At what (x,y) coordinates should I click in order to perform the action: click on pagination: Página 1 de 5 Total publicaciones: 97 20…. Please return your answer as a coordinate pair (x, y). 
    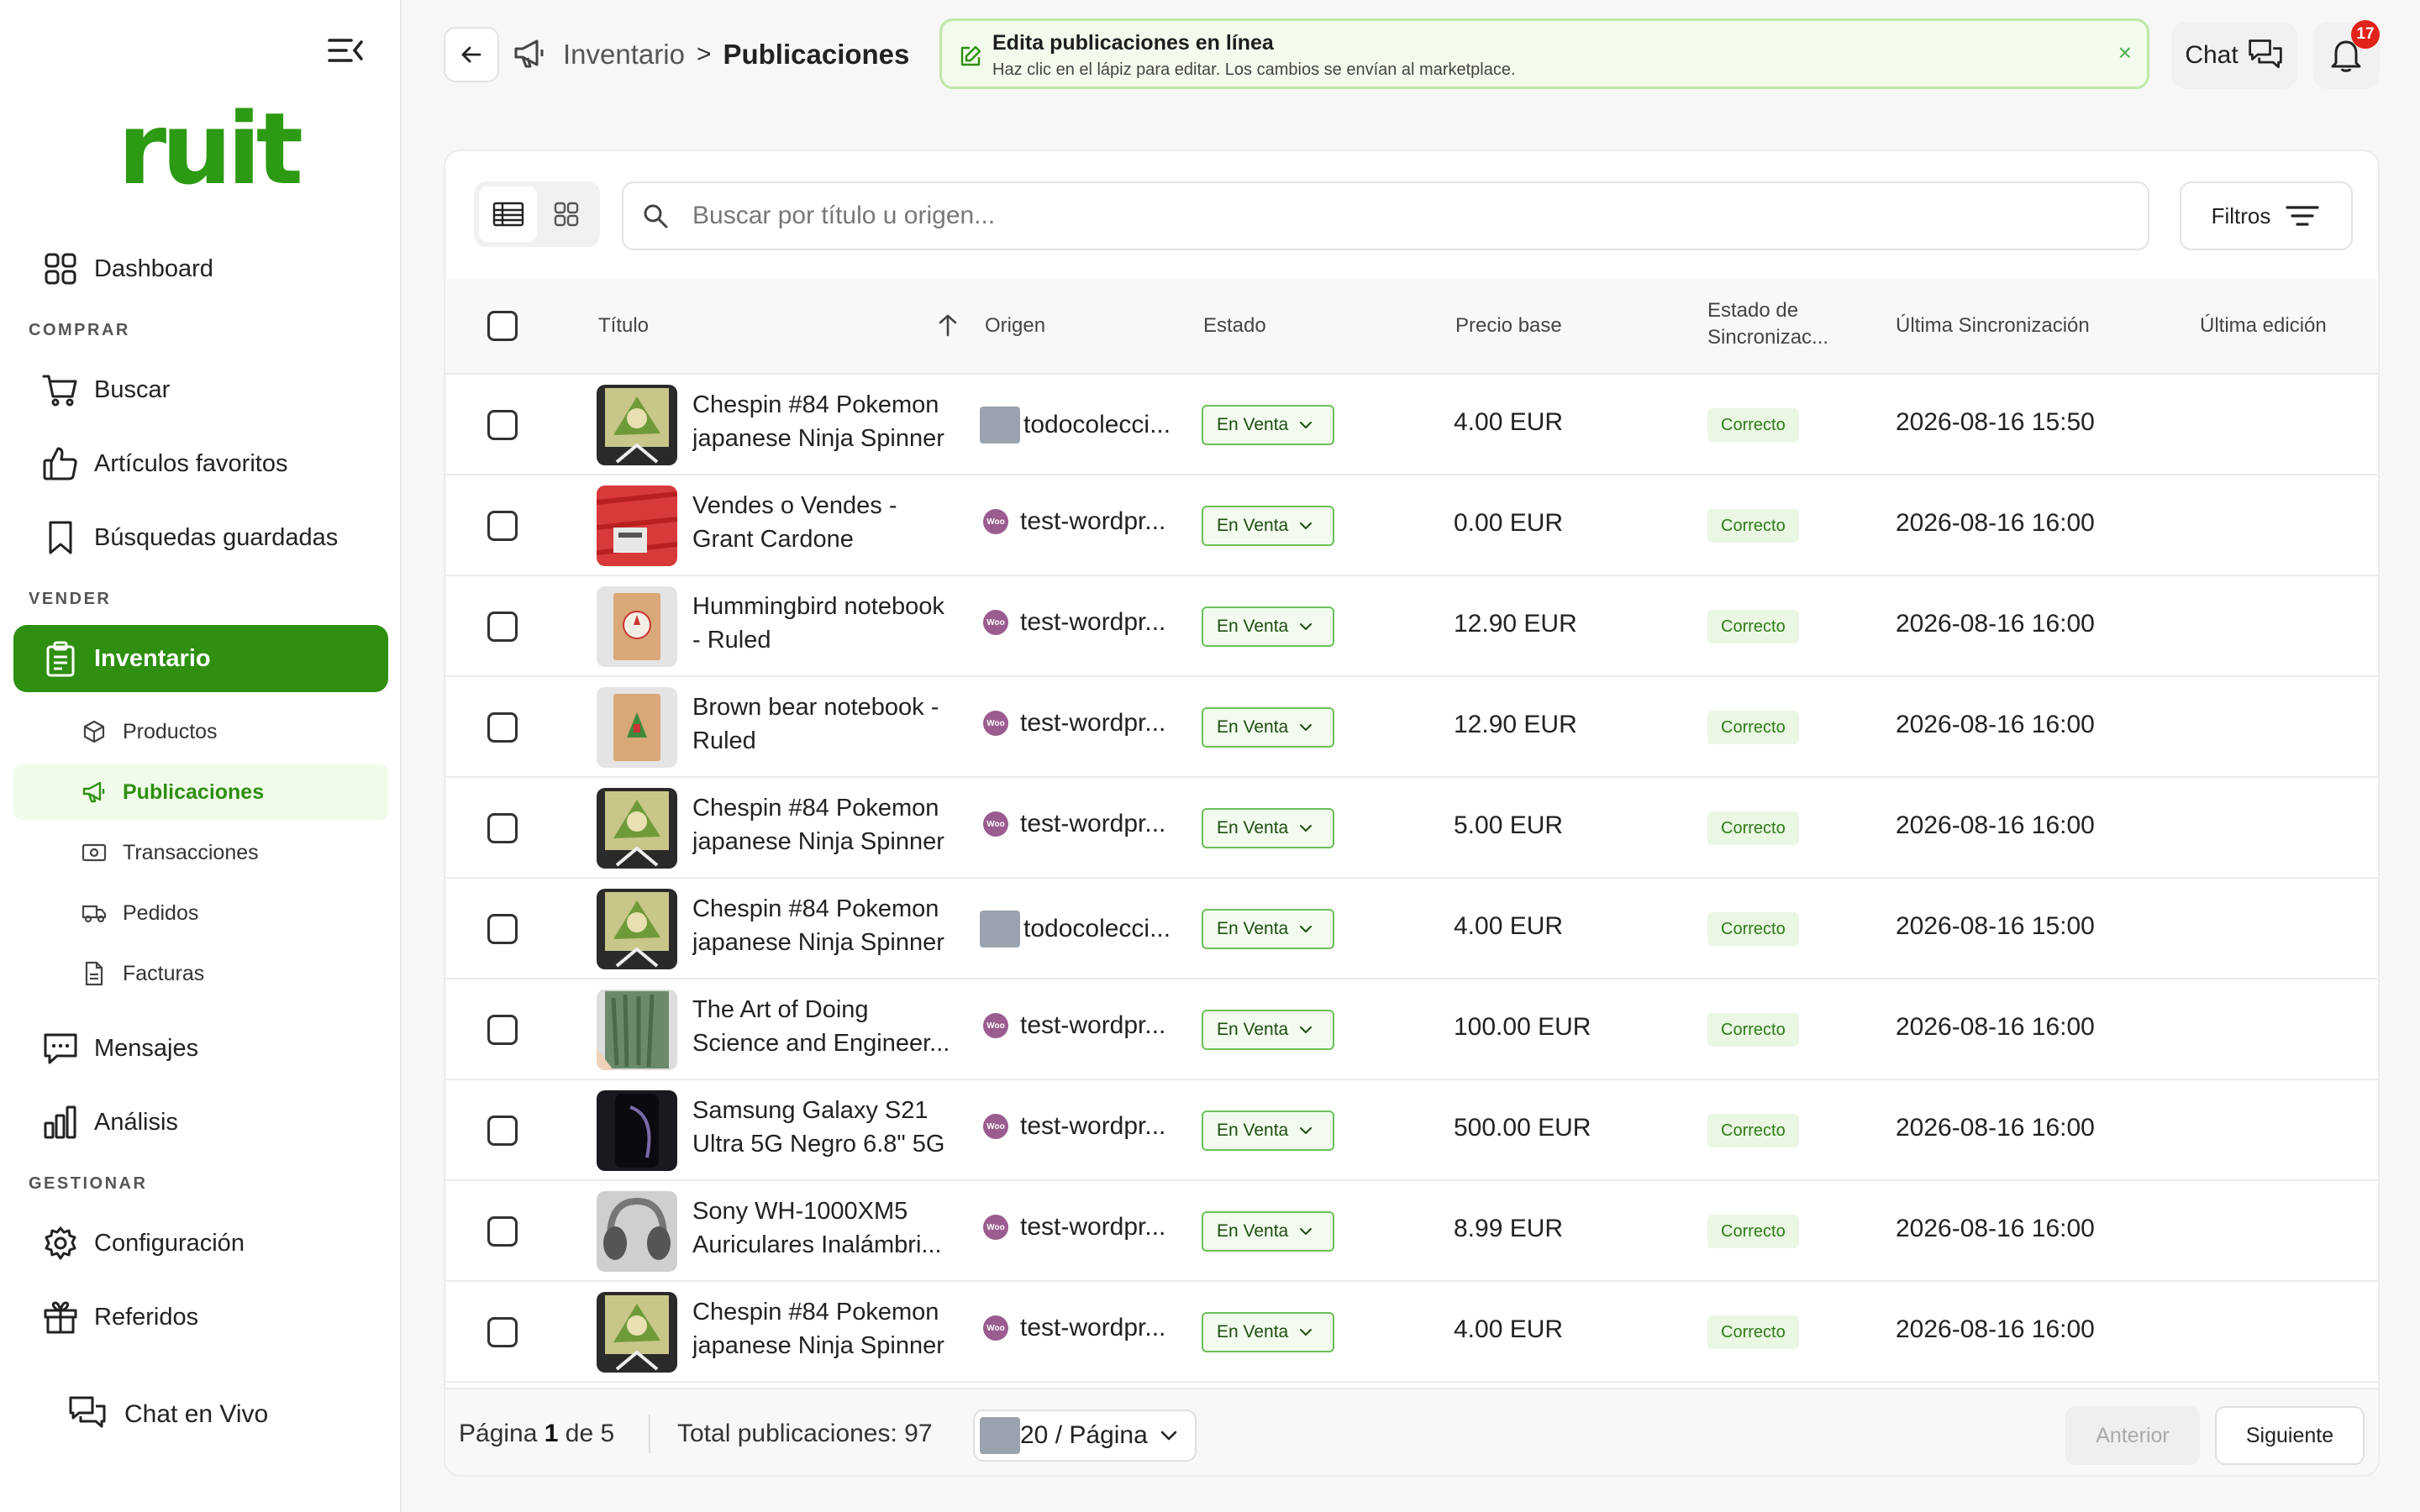
    Looking at the image, I should click on (1411, 1431).